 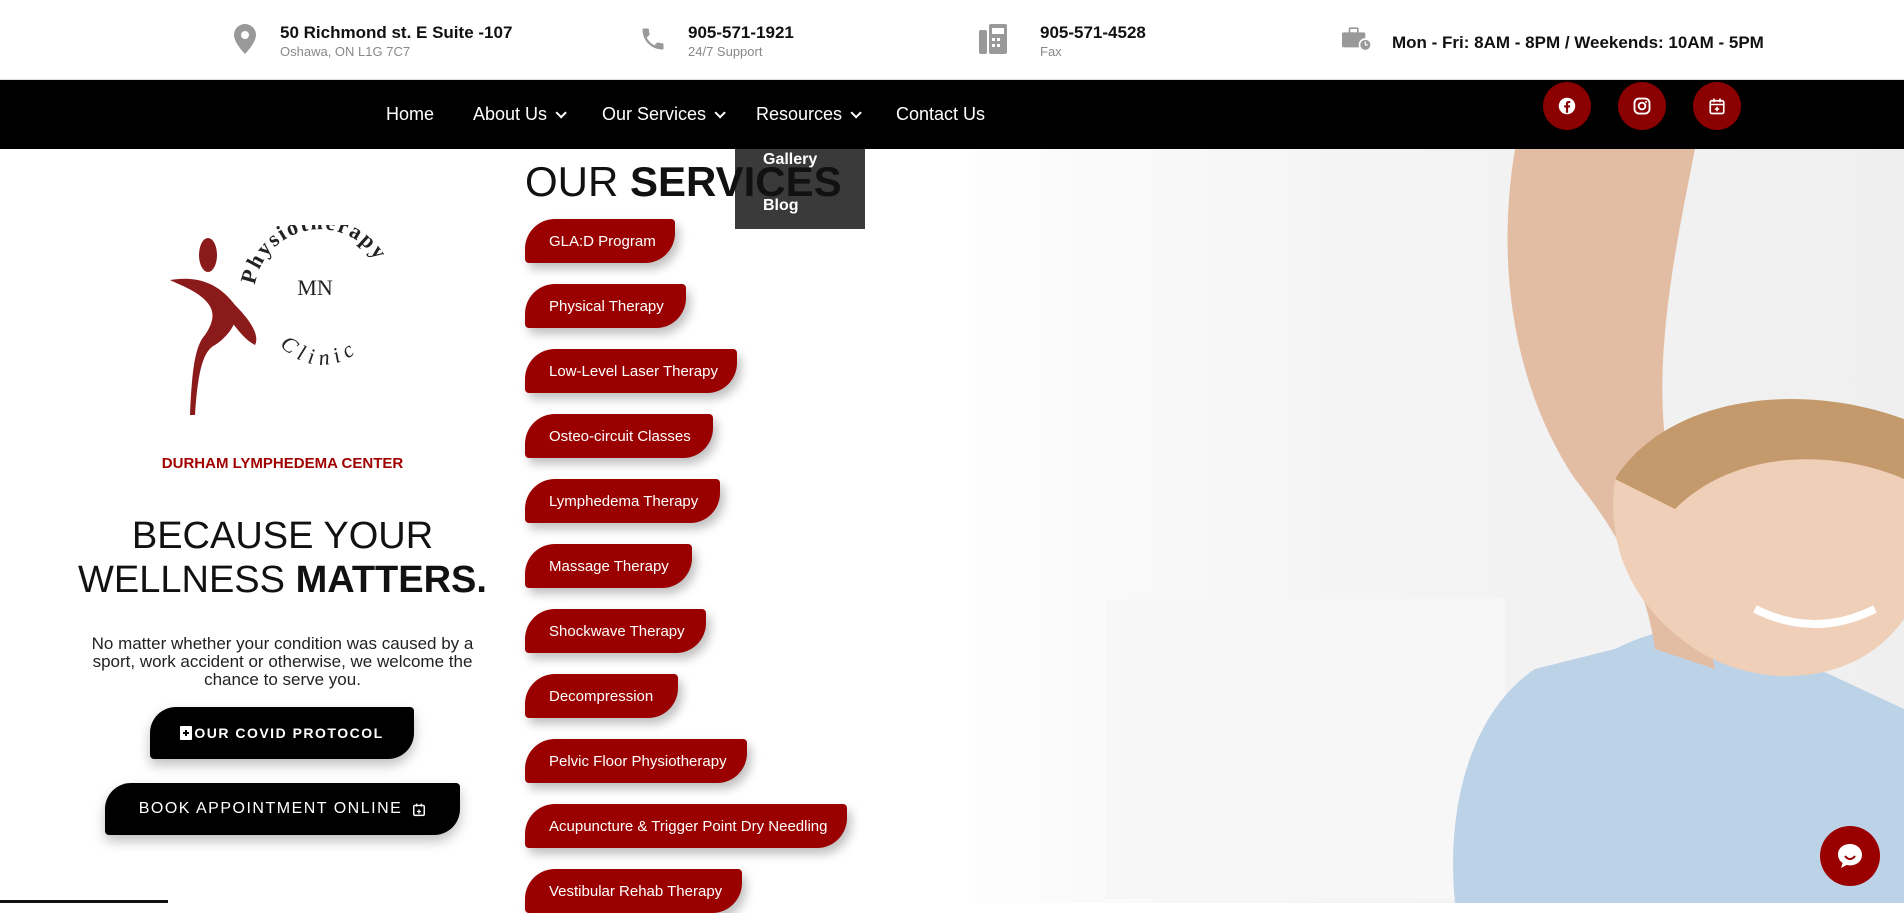 What do you see at coordinates (510, 114) in the screenshot?
I see `nav-about-label: About Us` at bounding box center [510, 114].